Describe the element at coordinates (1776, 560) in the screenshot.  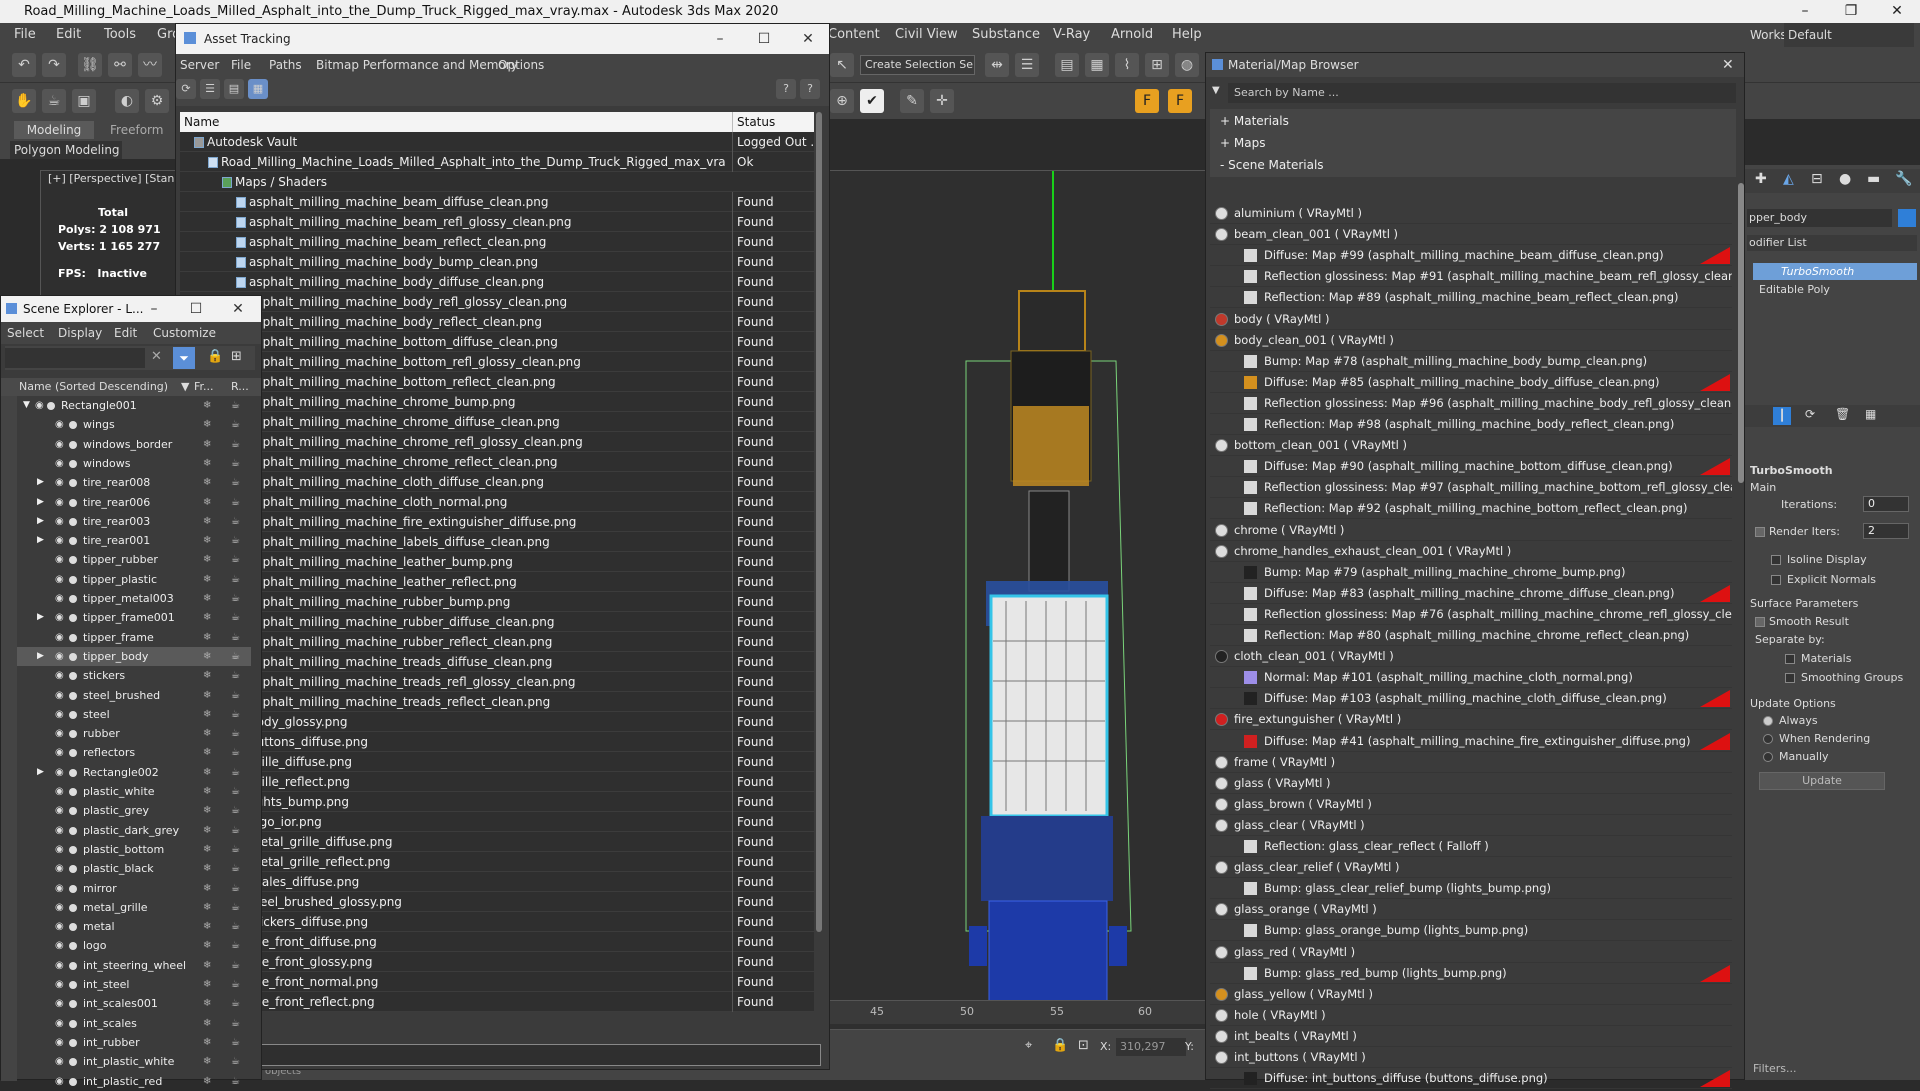
I see `isoline-checkbox` at that location.